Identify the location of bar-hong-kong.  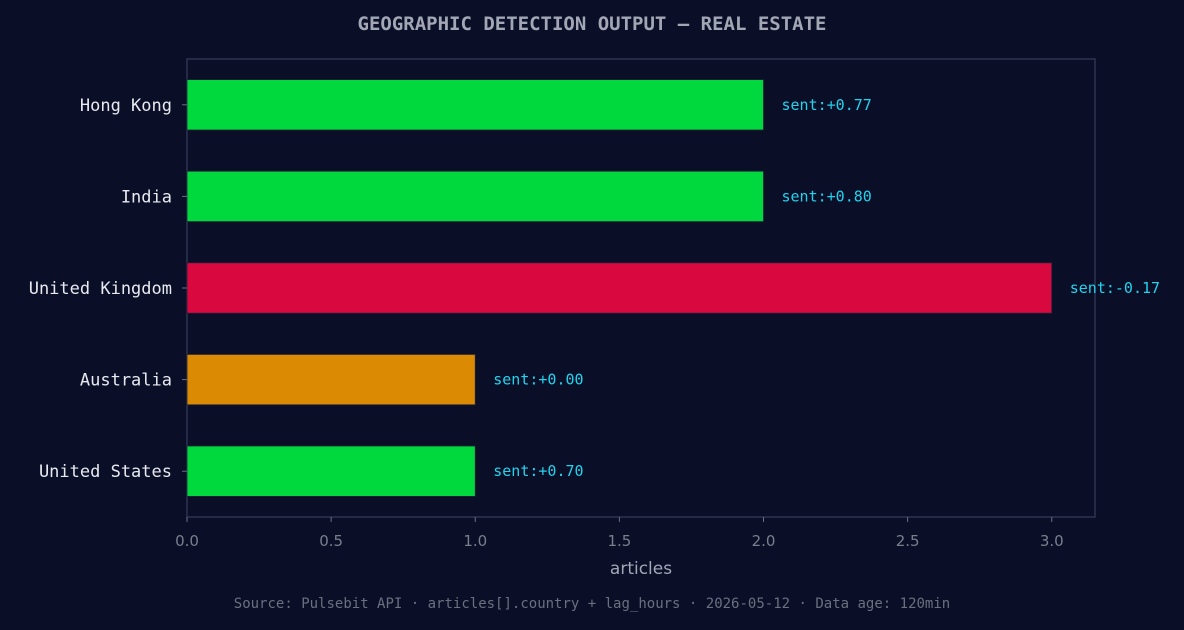
(475, 105).